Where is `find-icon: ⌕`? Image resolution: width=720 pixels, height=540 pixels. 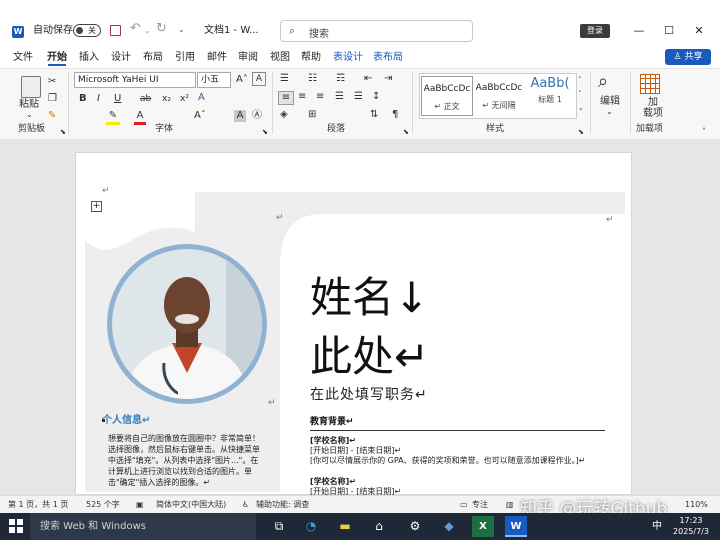 find-icon: ⌕ is located at coordinates (603, 82).